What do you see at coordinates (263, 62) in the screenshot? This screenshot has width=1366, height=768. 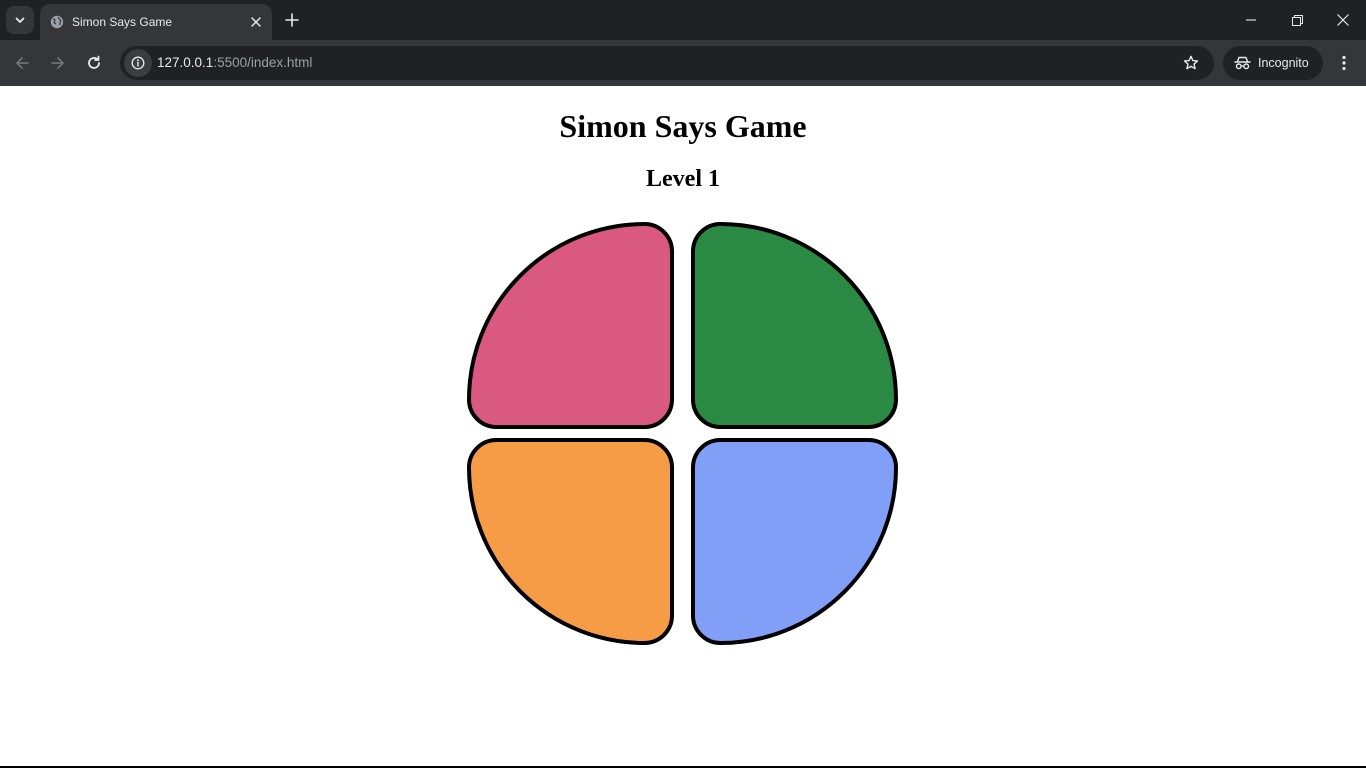 I see `url-path: :5500/index.html` at bounding box center [263, 62].